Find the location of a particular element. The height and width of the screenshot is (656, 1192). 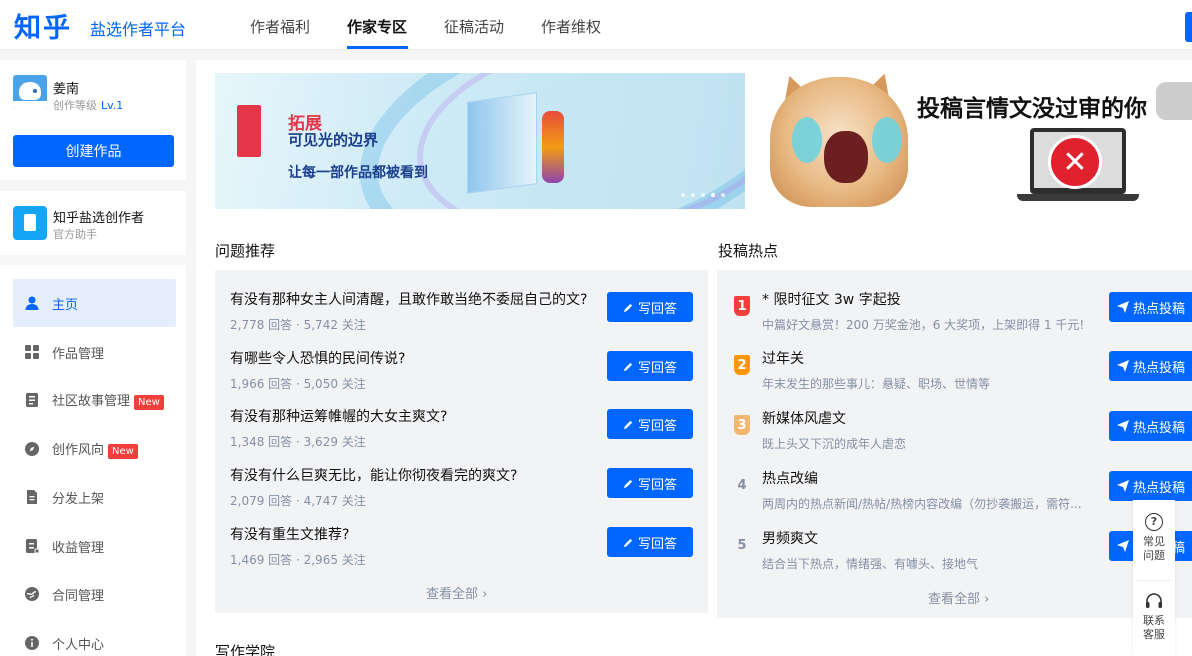

grid-icon is located at coordinates (32, 352).